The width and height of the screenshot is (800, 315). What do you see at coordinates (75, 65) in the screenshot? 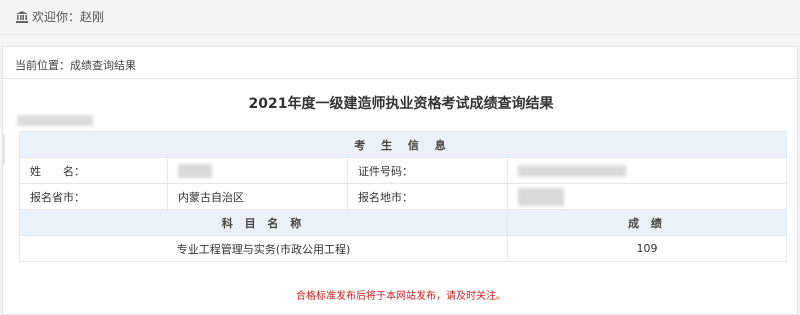
I see `breadcrumb: 当前位置：成绩查询结果` at bounding box center [75, 65].